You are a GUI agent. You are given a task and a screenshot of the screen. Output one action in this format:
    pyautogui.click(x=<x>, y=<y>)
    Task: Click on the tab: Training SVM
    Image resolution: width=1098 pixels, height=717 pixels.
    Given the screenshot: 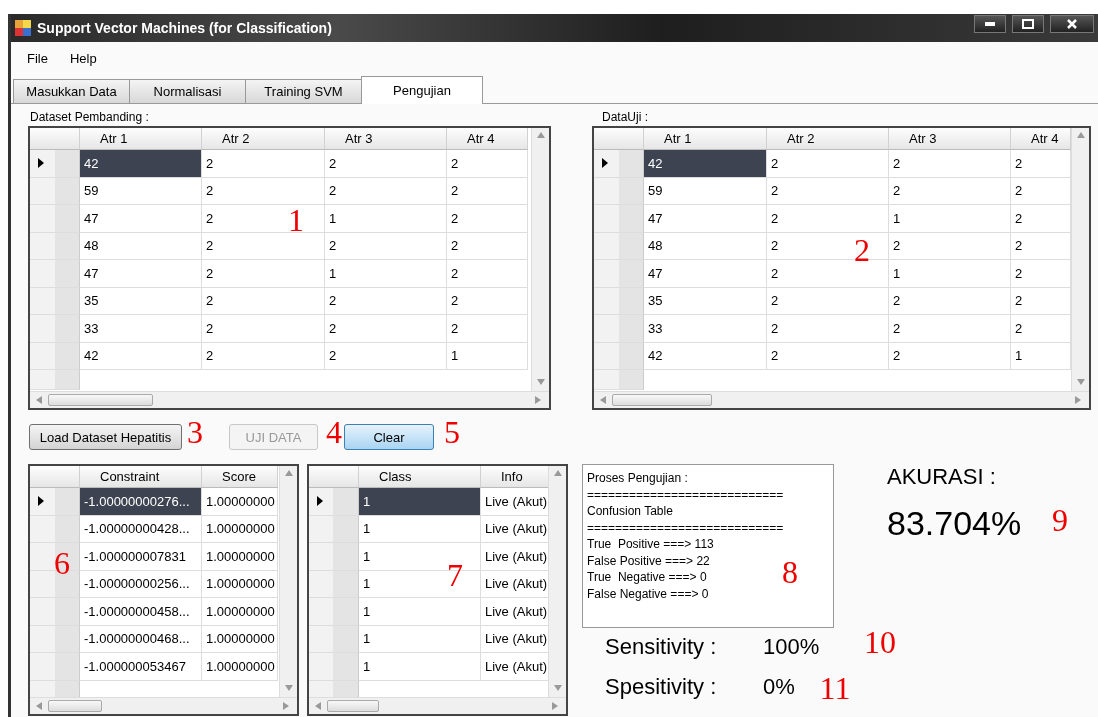 What is the action you would take?
    pyautogui.click(x=303, y=91)
    